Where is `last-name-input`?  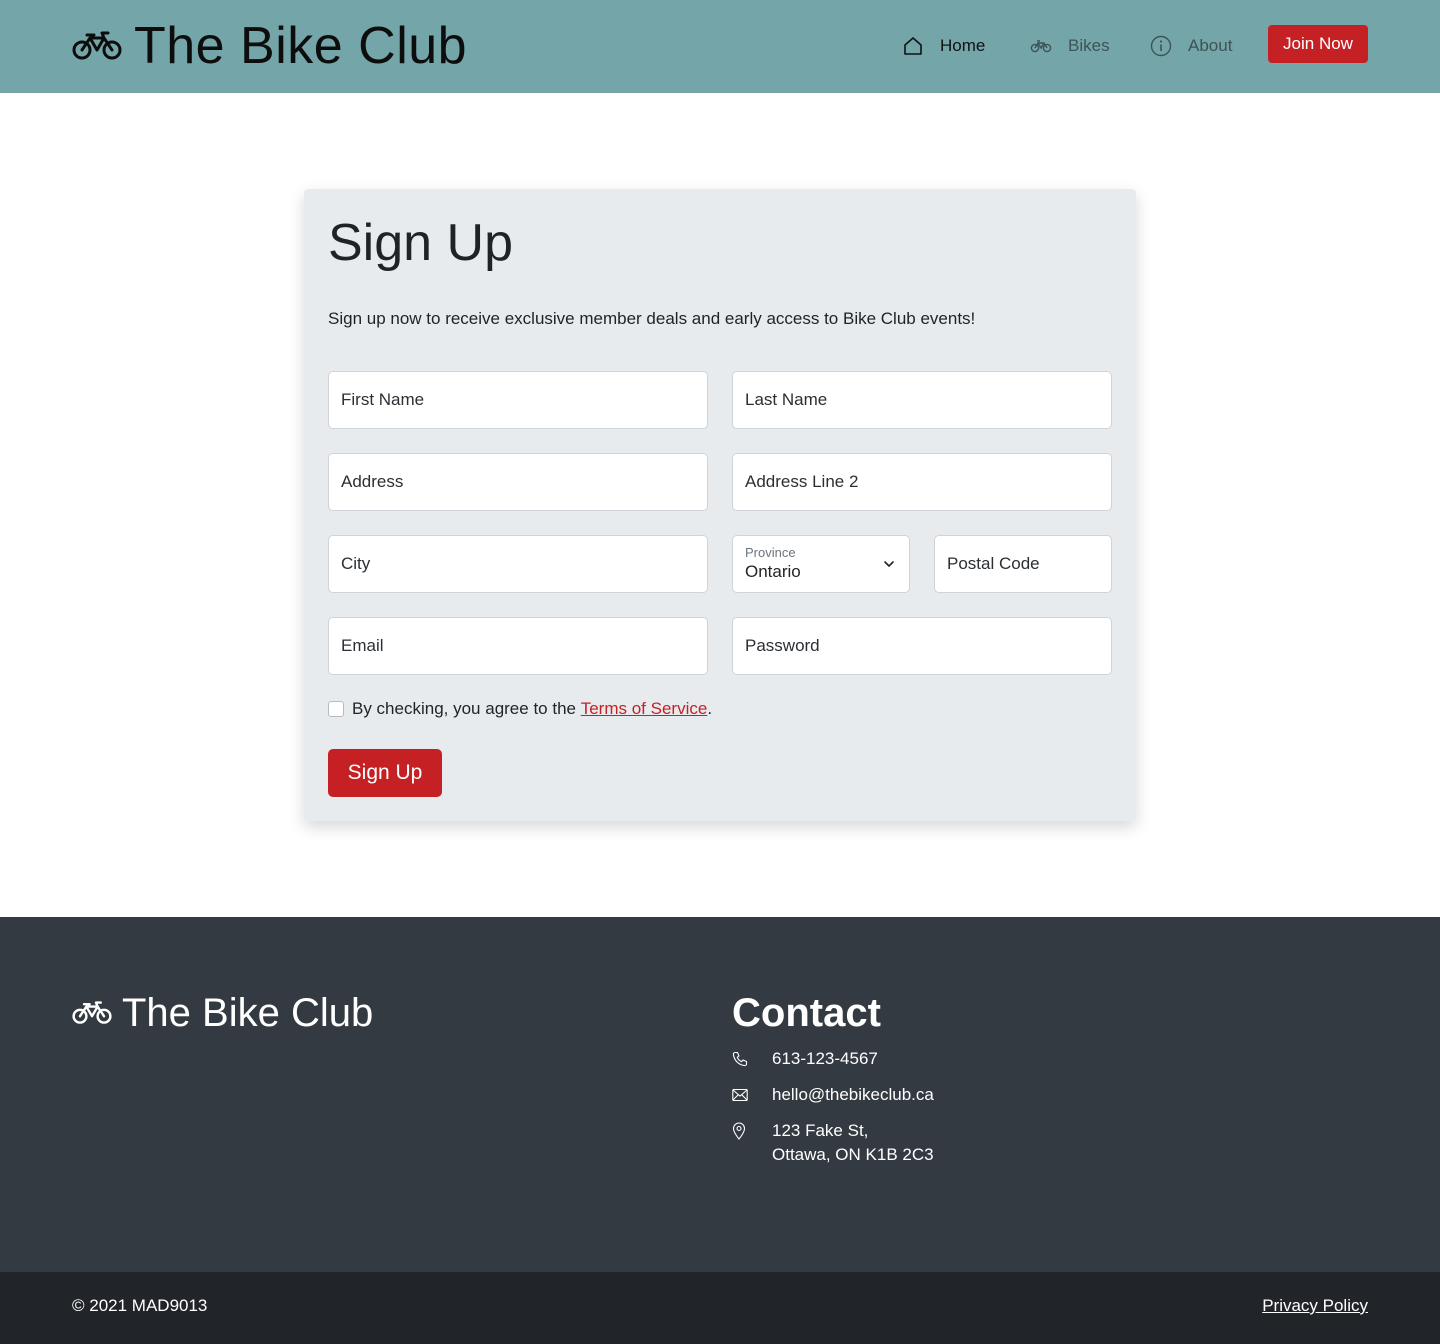
last-name-input is located at coordinates (922, 400).